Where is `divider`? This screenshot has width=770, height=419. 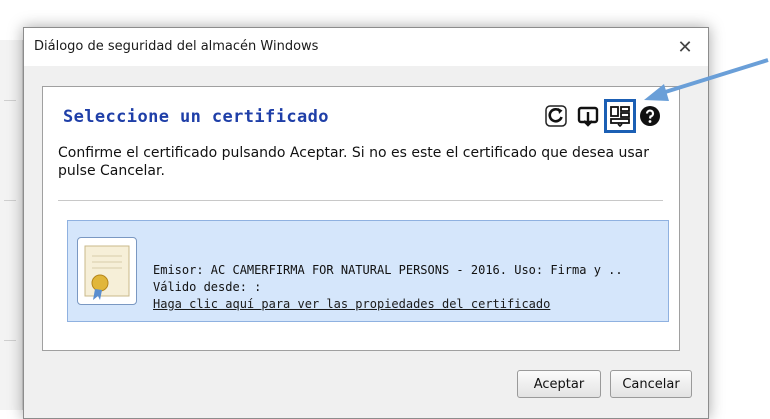 divider is located at coordinates (360, 200).